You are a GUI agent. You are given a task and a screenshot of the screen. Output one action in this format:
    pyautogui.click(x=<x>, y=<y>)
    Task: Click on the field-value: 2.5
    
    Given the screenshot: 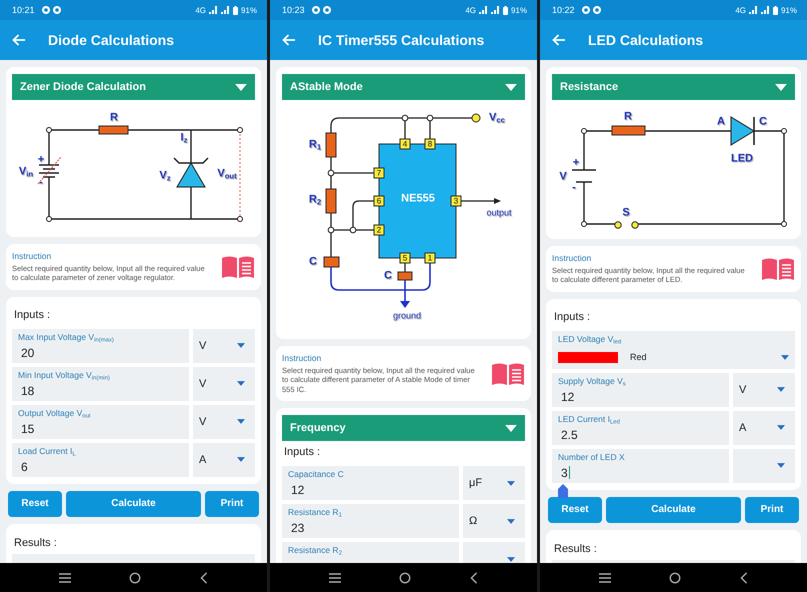 What is the action you would take?
    pyautogui.click(x=569, y=435)
    